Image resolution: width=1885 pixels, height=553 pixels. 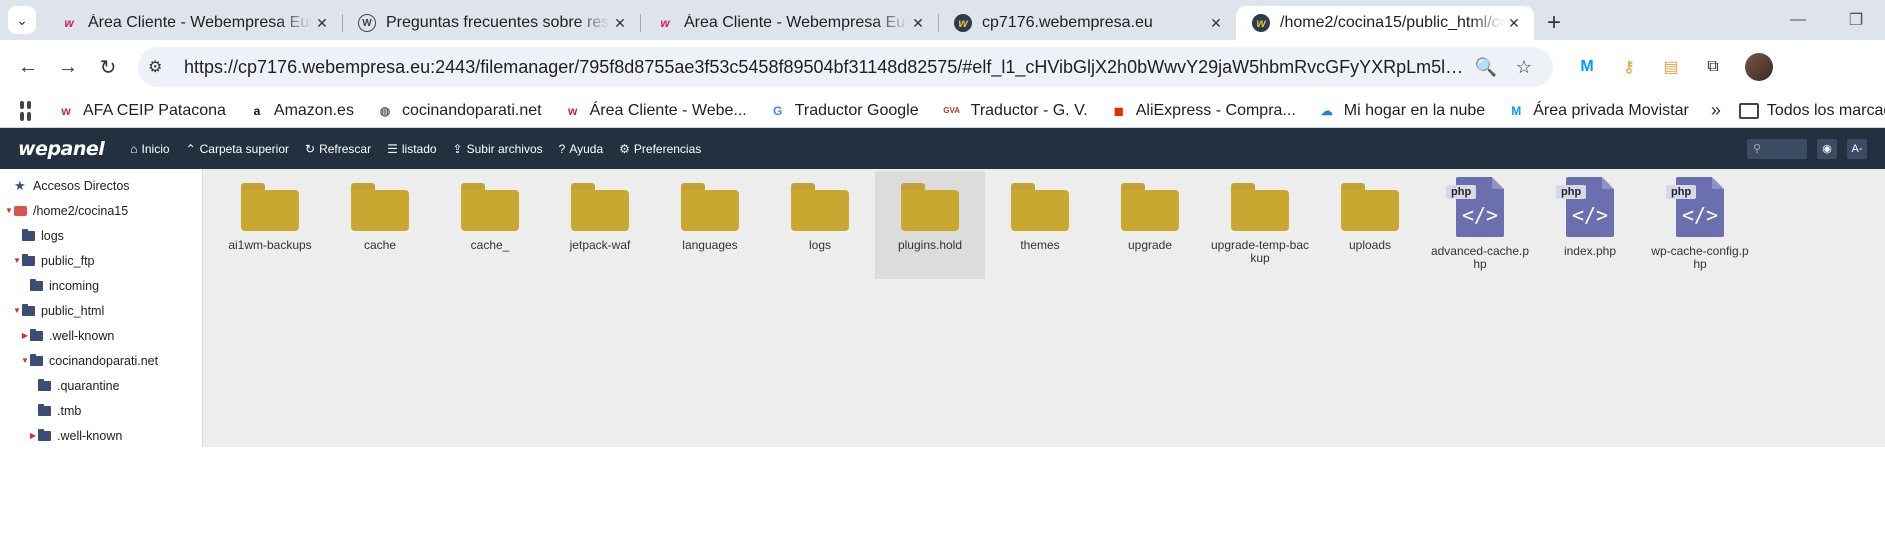 I want to click on file-item: php </> wp-cache-config.php, so click(x=1700, y=225).